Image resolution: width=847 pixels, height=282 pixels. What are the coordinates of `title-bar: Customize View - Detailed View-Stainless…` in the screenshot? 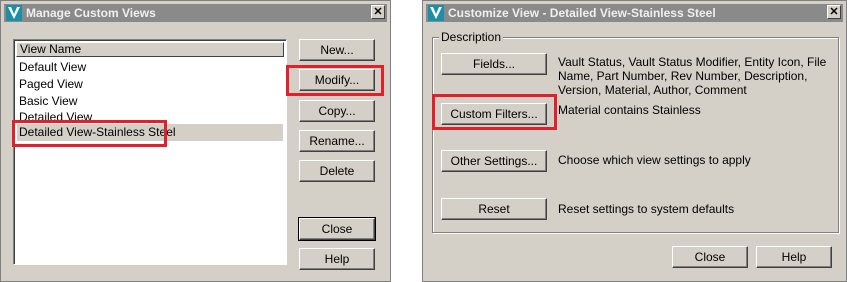 It's located at (634, 13).